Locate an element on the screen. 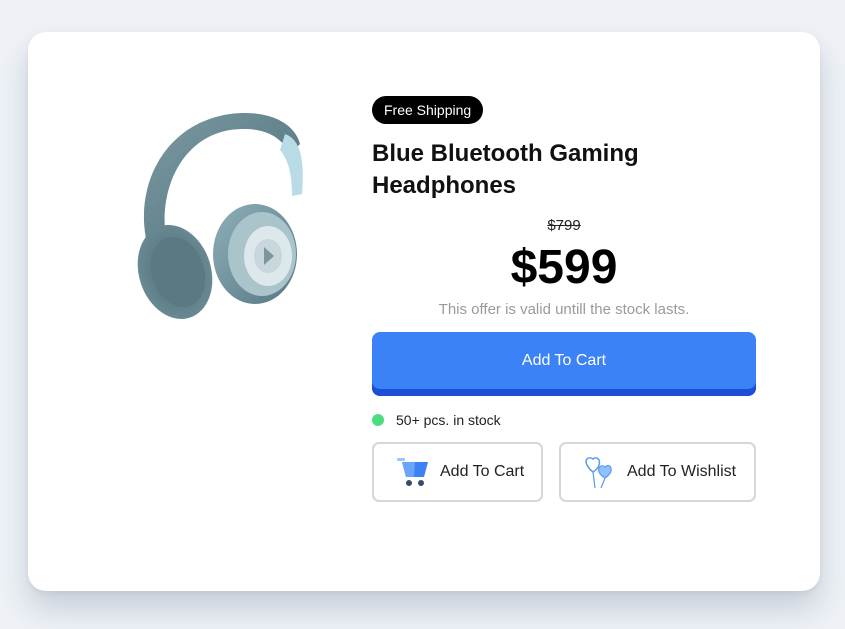  secondary-actions: Add To Cart Add To Wishlist is located at coordinates (564, 472).